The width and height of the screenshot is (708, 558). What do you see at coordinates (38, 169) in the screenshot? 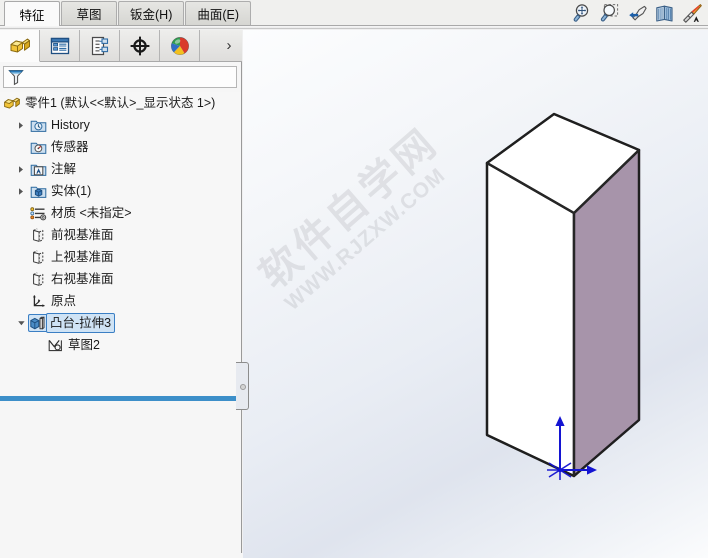
I see `annotations-folder-icon` at bounding box center [38, 169].